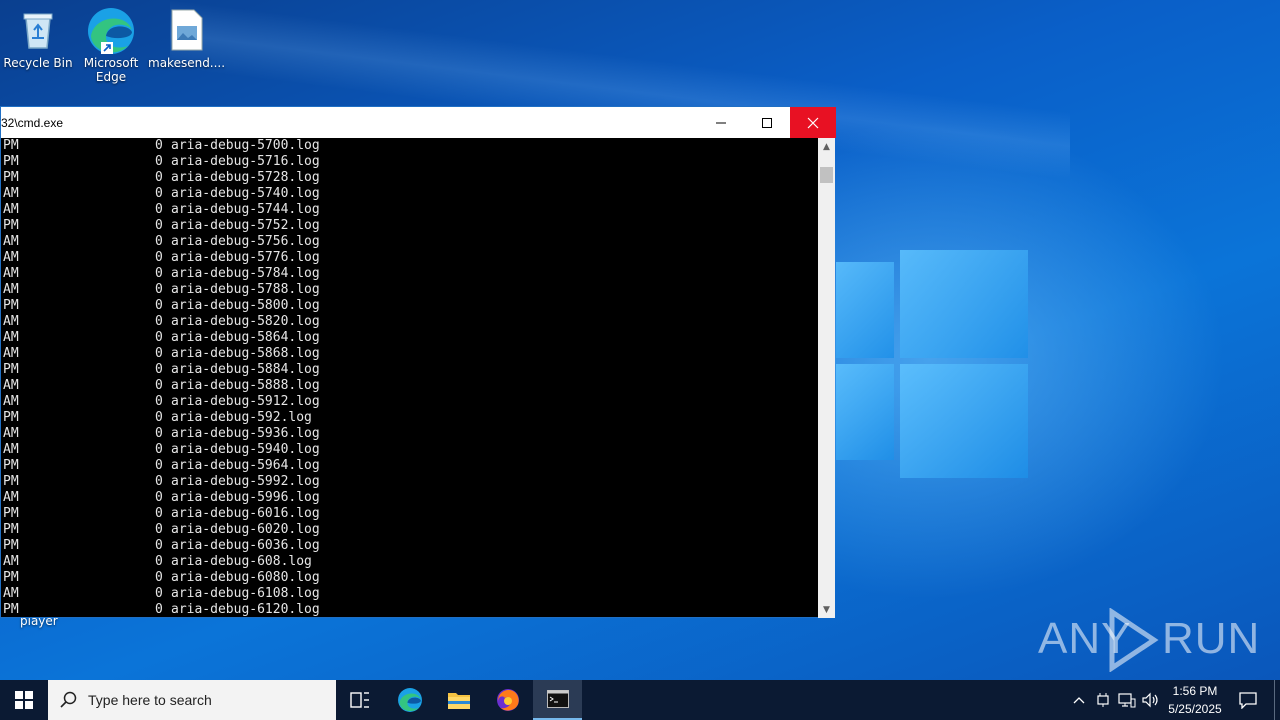  Describe the element at coordinates (245, 369) in the screenshot. I see `line-filename: aria-debug-5884.log` at that location.